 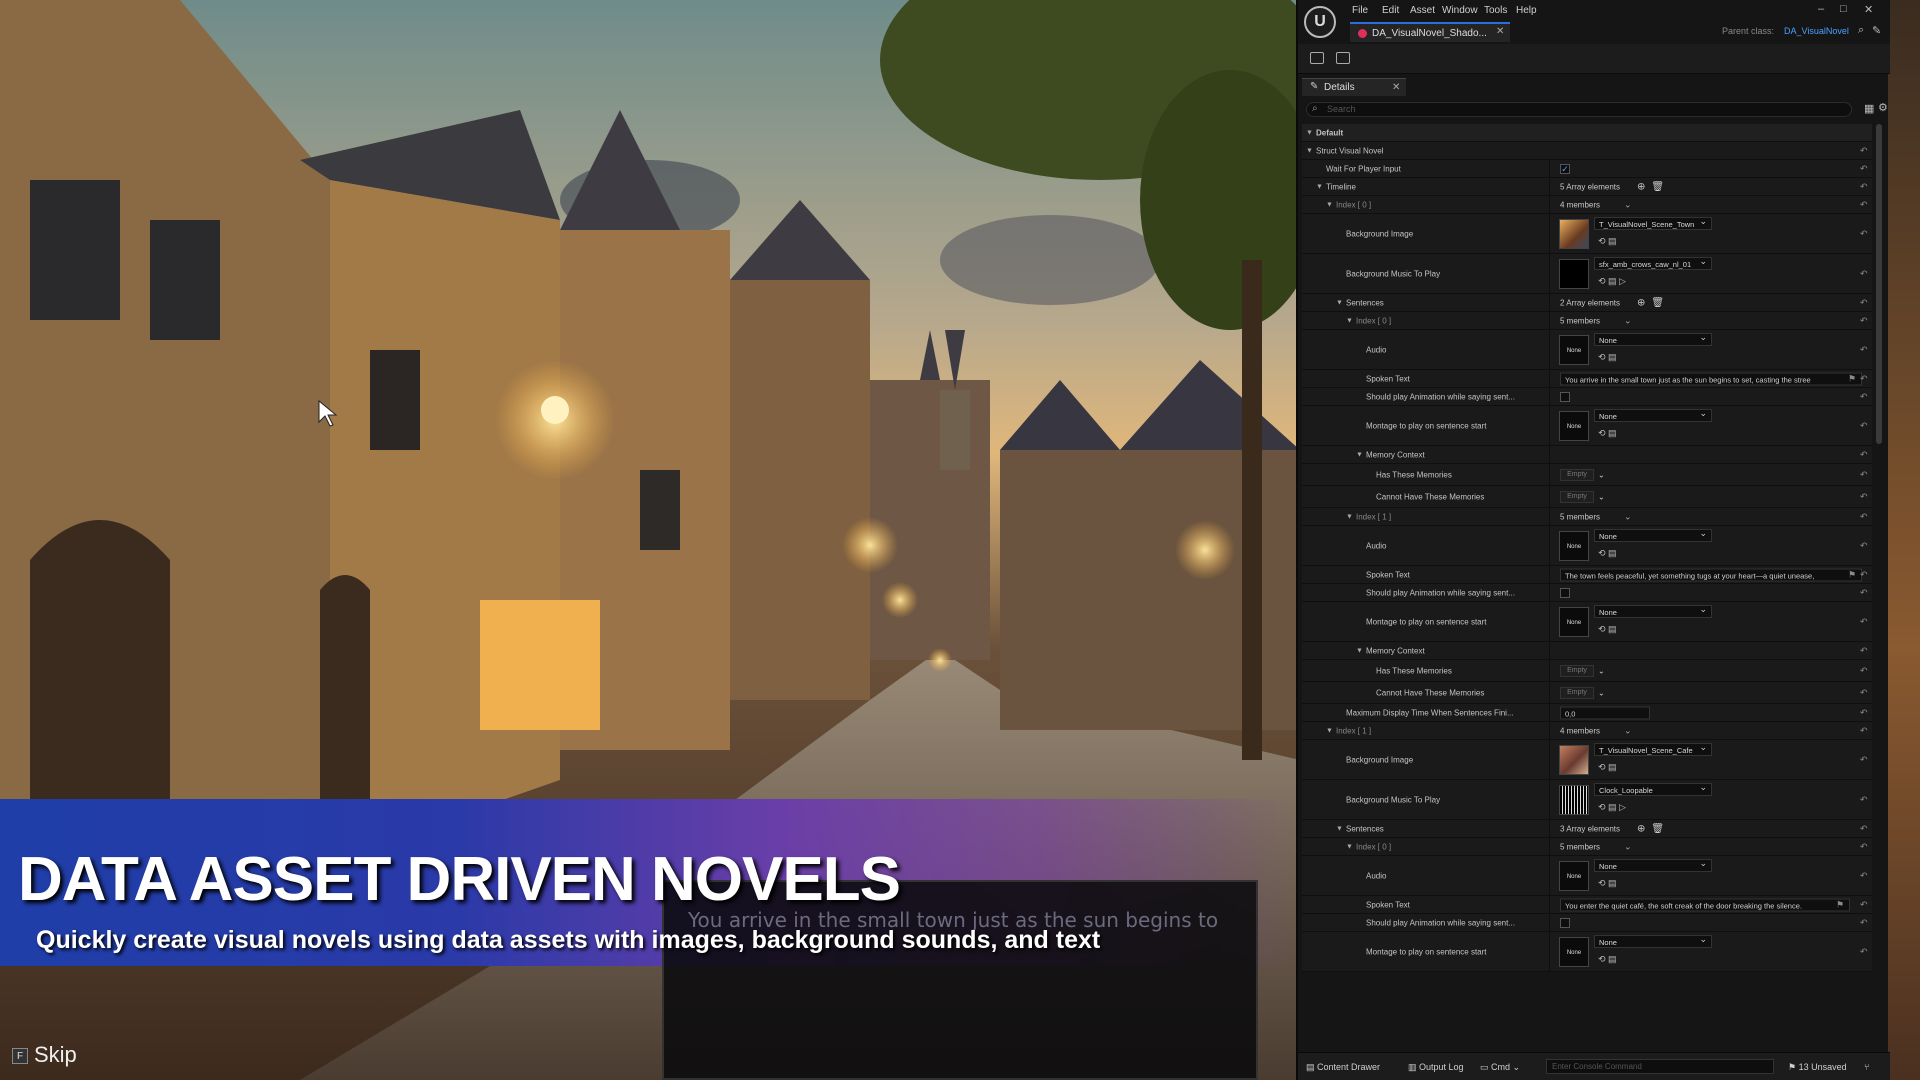 I want to click on sentence-index-1: ▼ Index [ 1 ] 5 members ⌄ ↶, so click(x=1587, y=517).